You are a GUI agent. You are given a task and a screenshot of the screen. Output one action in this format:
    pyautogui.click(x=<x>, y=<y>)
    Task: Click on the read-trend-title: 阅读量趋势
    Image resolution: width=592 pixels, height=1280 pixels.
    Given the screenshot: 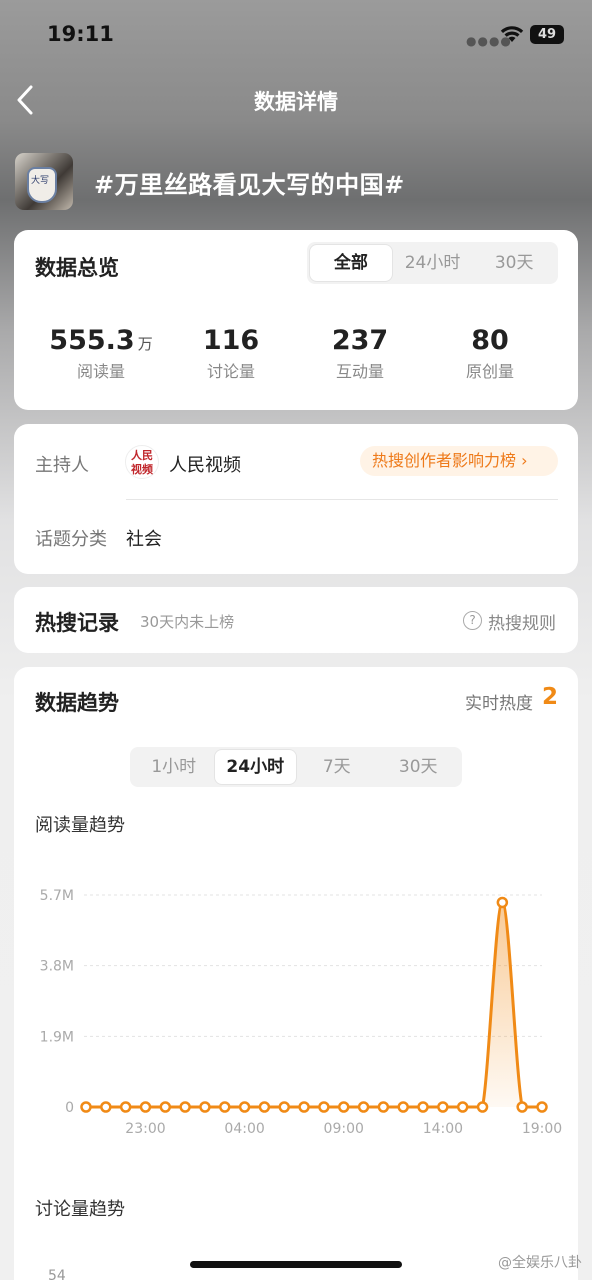 What is the action you would take?
    pyautogui.click(x=80, y=825)
    